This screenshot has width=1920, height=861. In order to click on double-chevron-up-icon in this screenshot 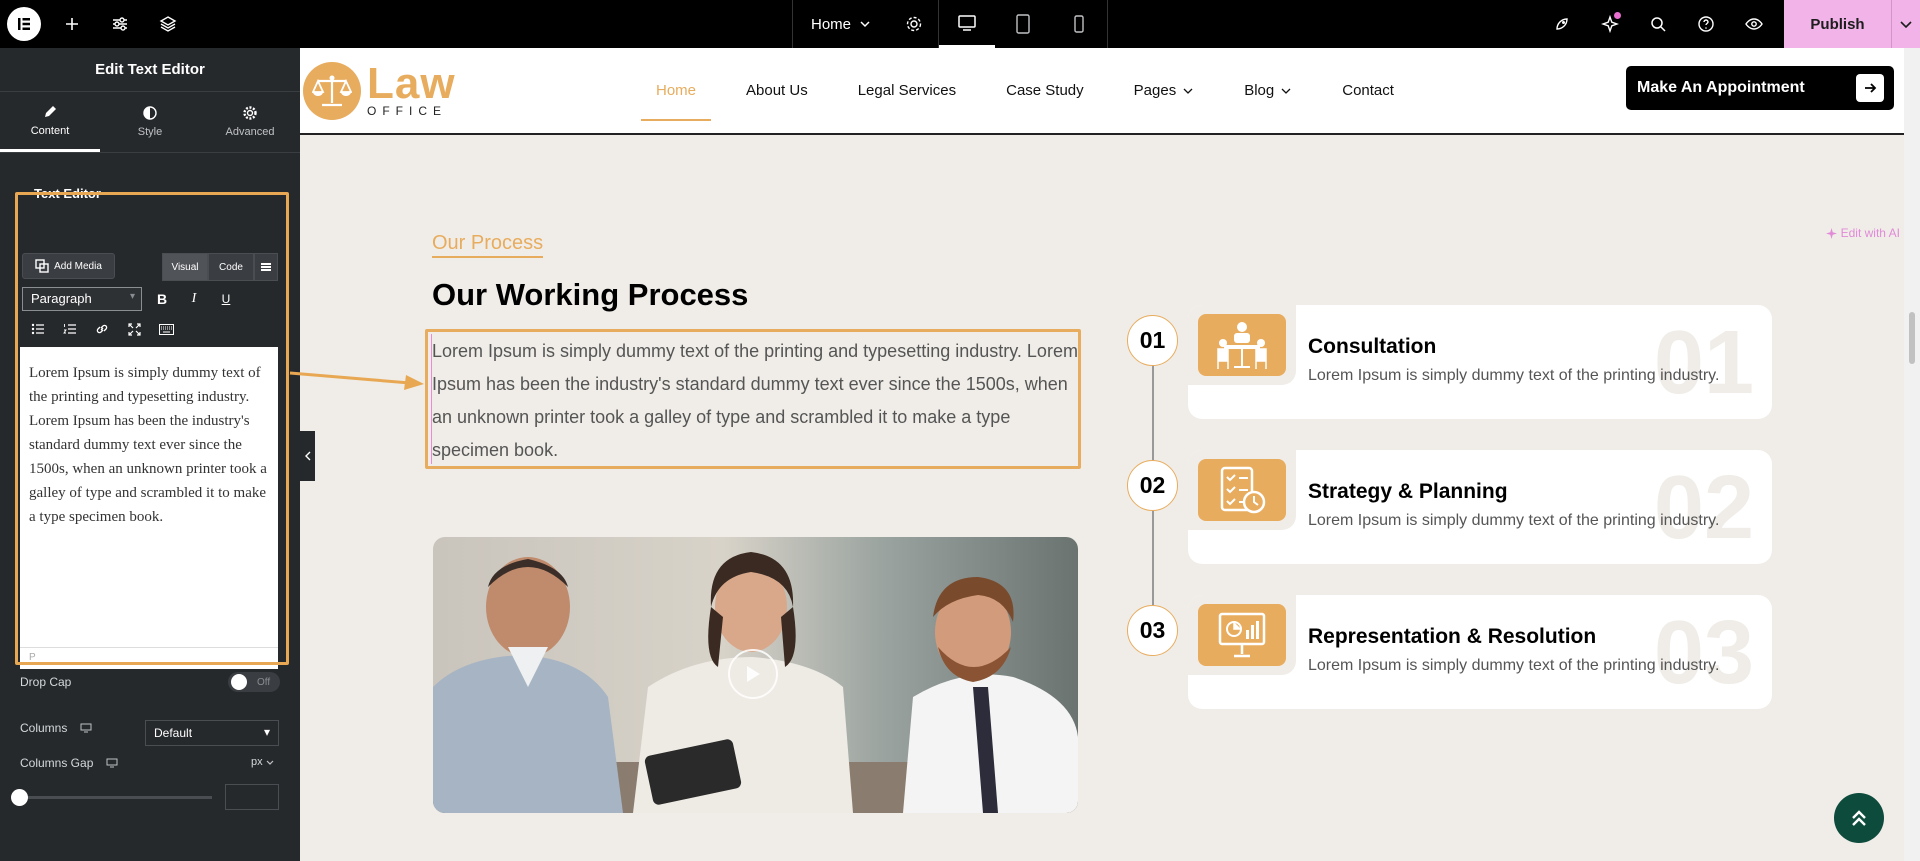, I will do `click(1859, 818)`.